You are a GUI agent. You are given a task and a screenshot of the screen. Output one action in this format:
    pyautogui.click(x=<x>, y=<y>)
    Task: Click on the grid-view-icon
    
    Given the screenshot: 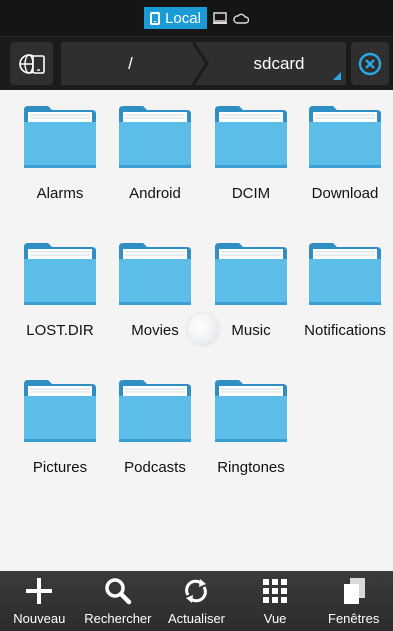 What is the action you would take?
    pyautogui.click(x=275, y=591)
    